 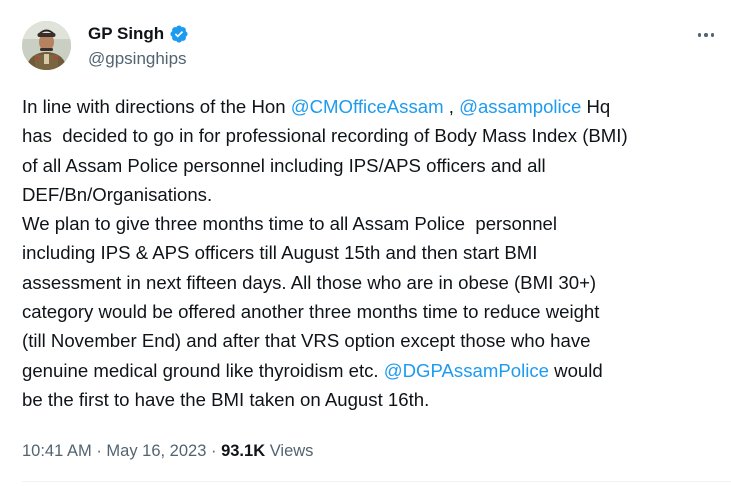 I want to click on verified-badge-icon, so click(x=179, y=34).